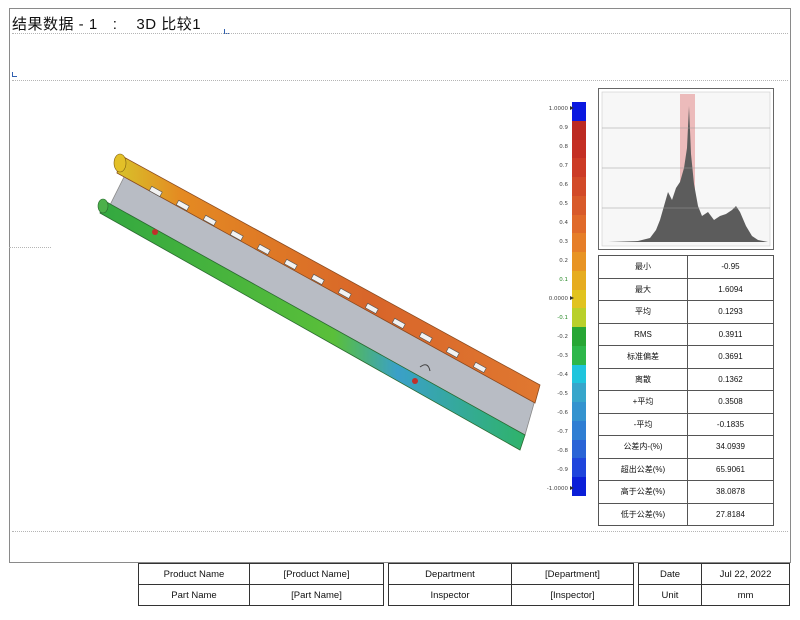 This screenshot has width=800, height=620. Describe the element at coordinates (558, 489) in the screenshot. I see `color-scale-tick-label: -1.0000` at that location.